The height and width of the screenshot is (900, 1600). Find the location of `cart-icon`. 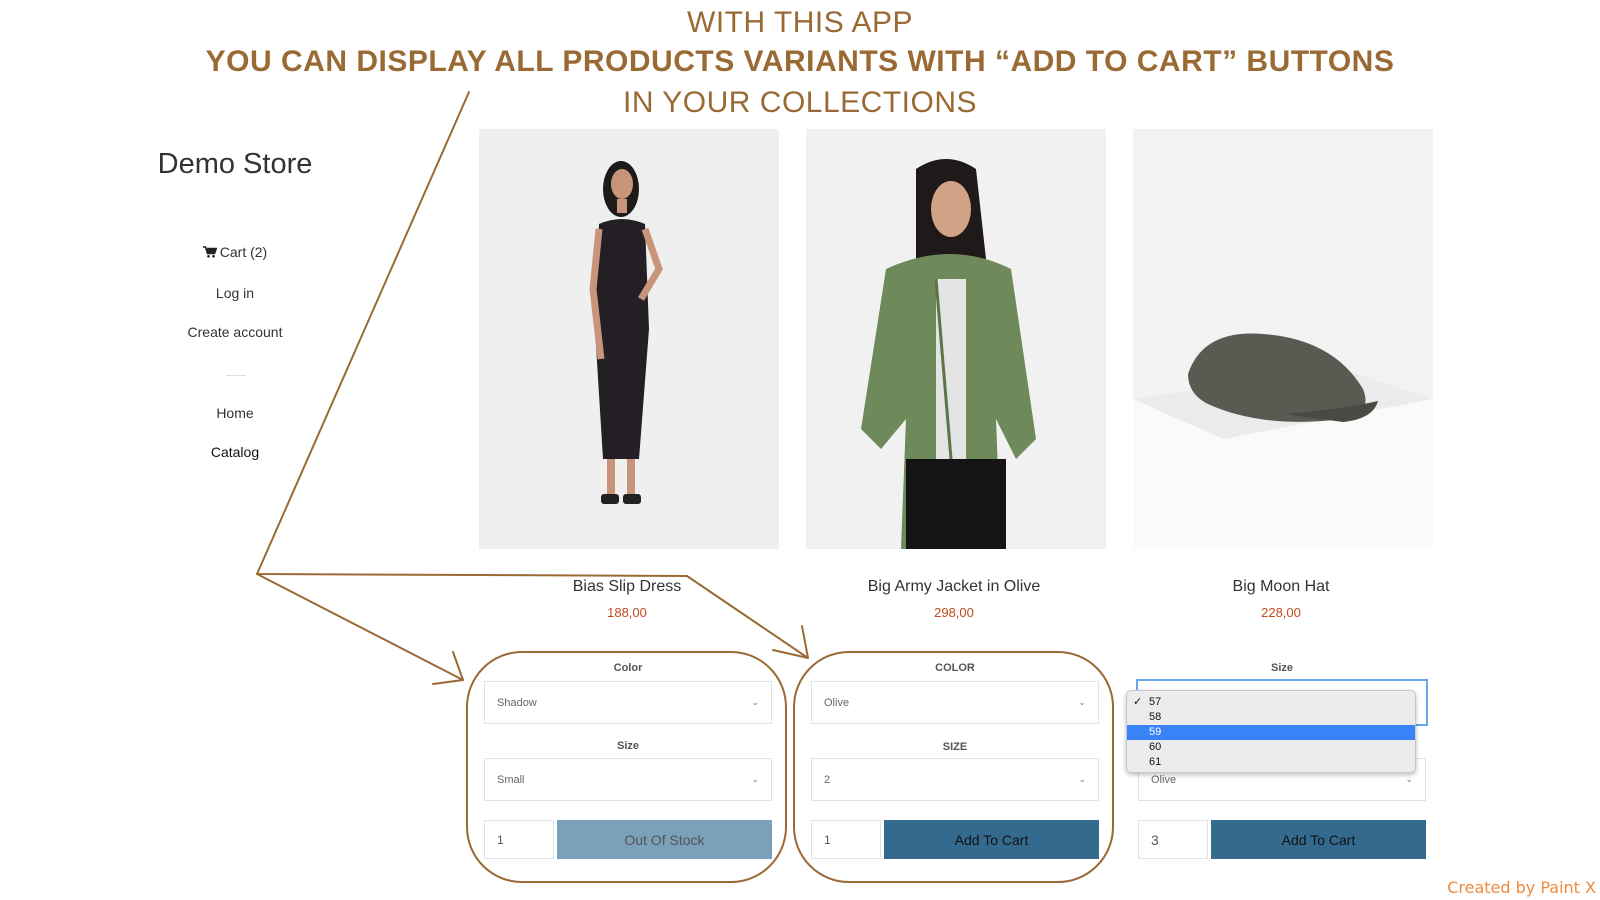

cart-icon is located at coordinates (209, 252).